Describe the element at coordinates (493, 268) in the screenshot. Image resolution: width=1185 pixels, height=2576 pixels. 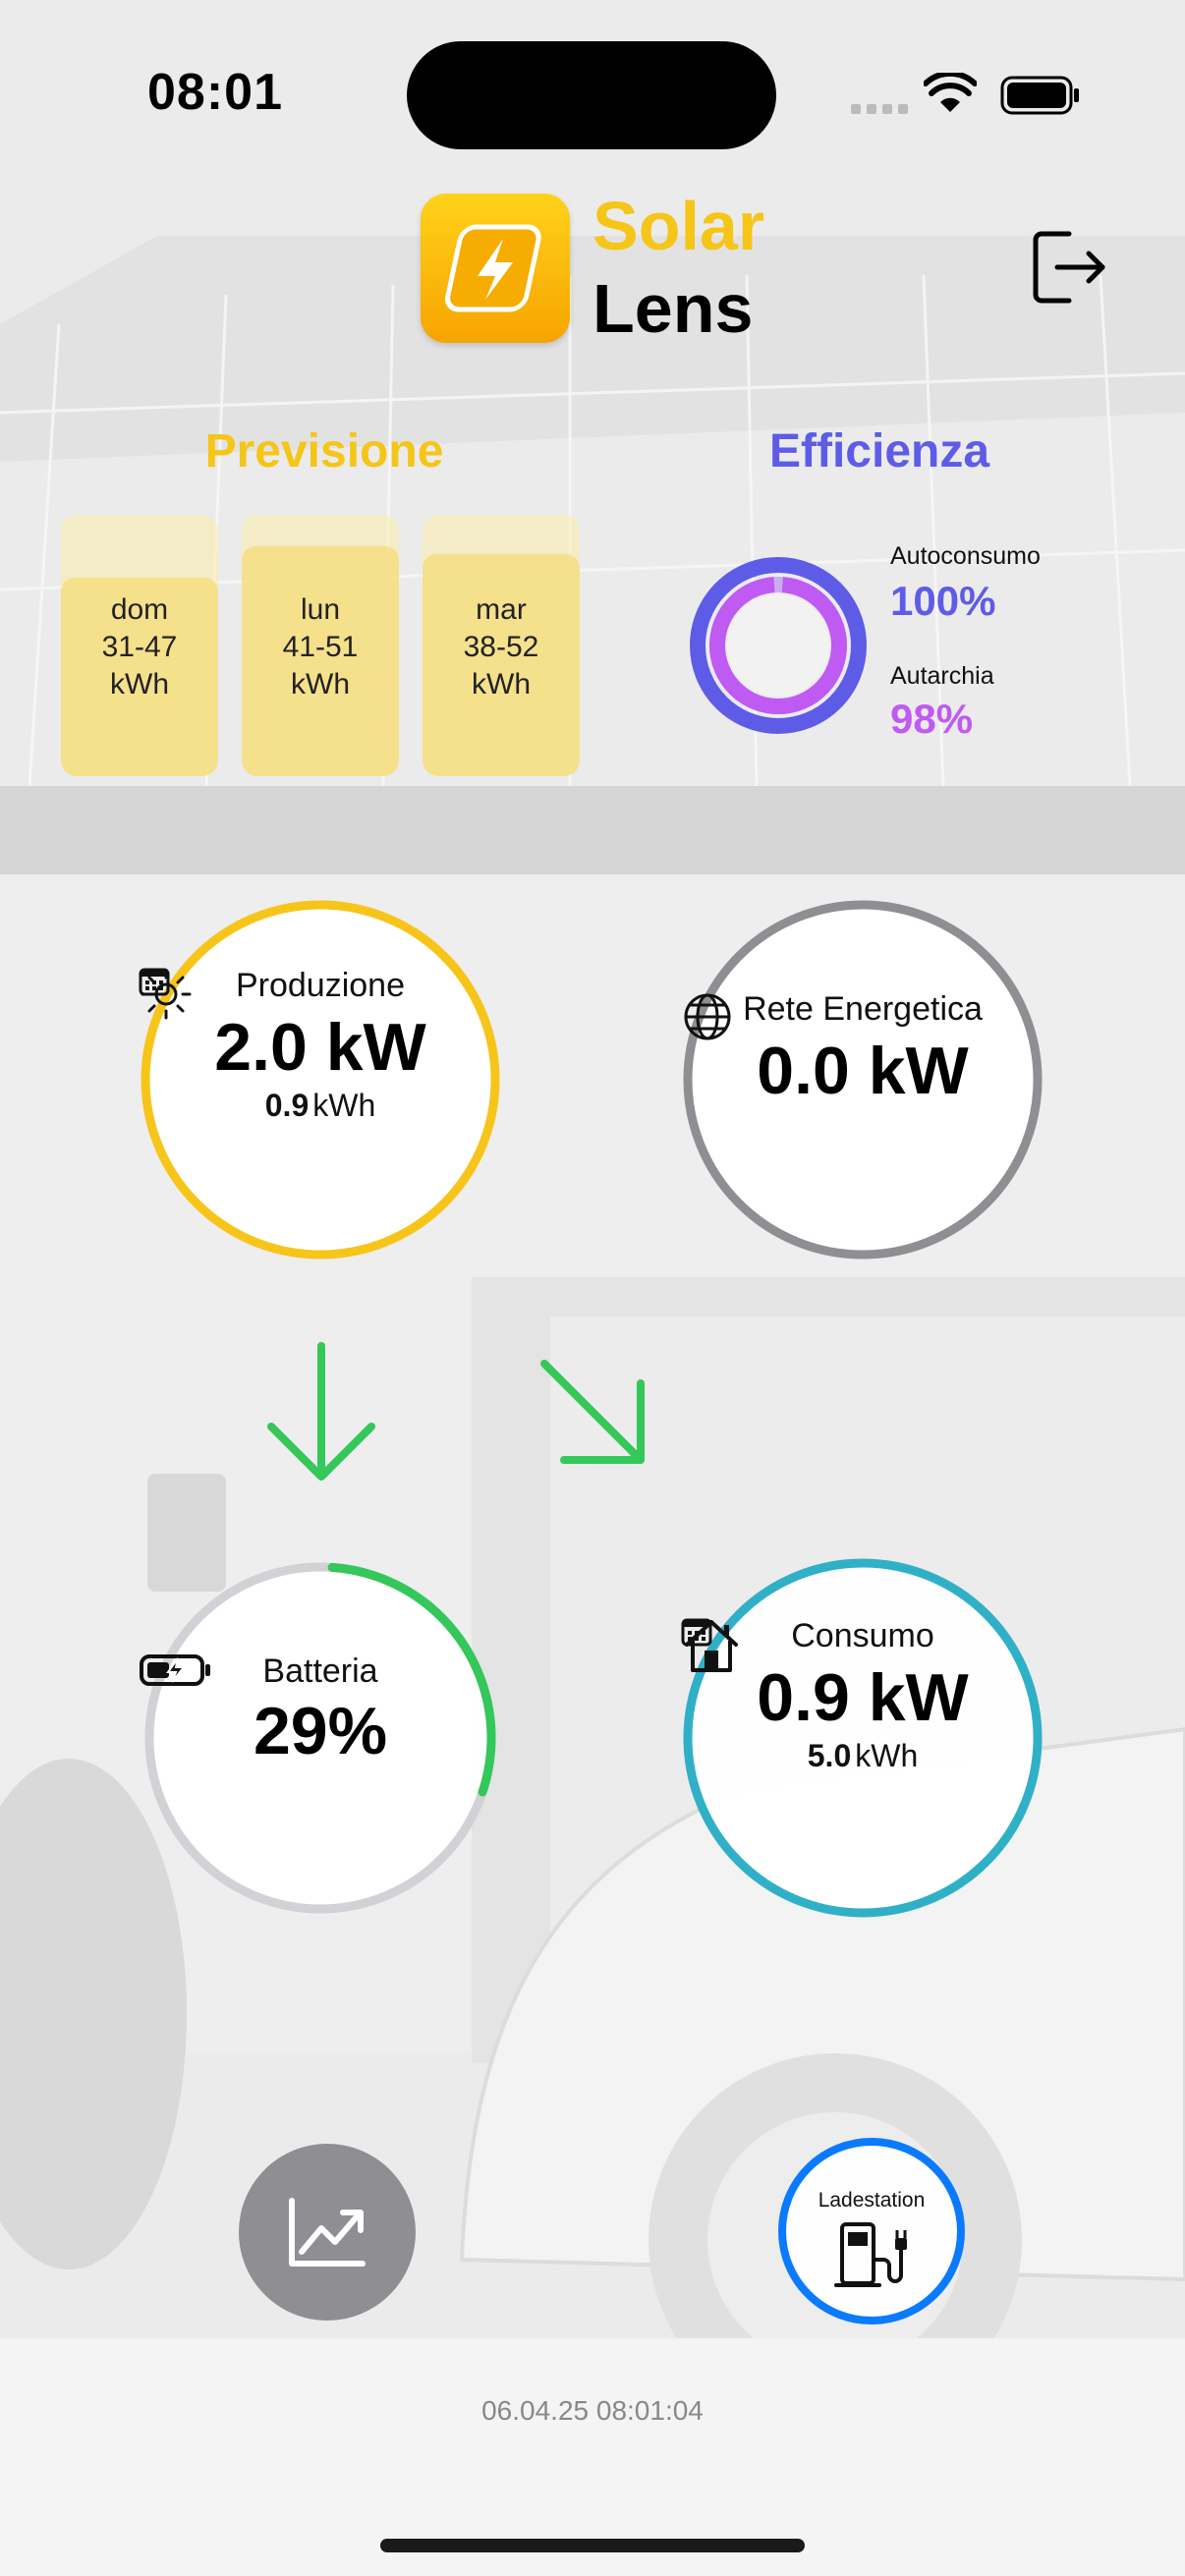
I see `lightning-icon` at that location.